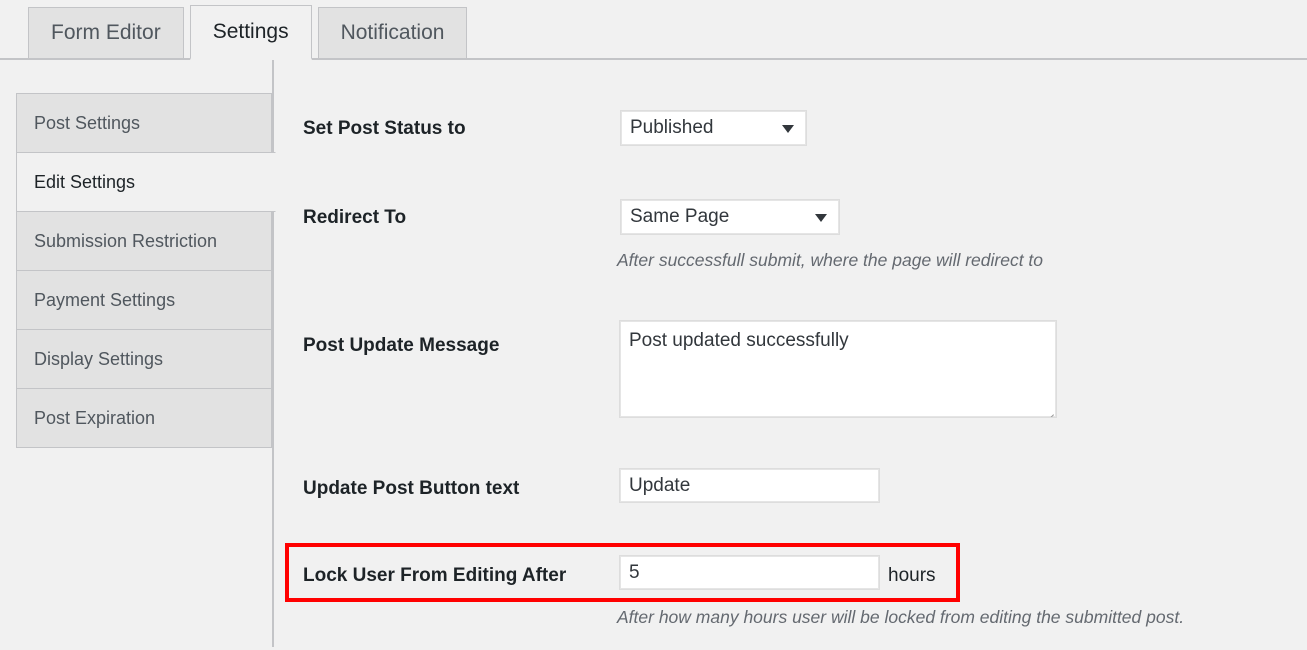 The width and height of the screenshot is (1307, 650). What do you see at coordinates (749, 572) in the screenshot?
I see `lock-user-hours-input: 5` at bounding box center [749, 572].